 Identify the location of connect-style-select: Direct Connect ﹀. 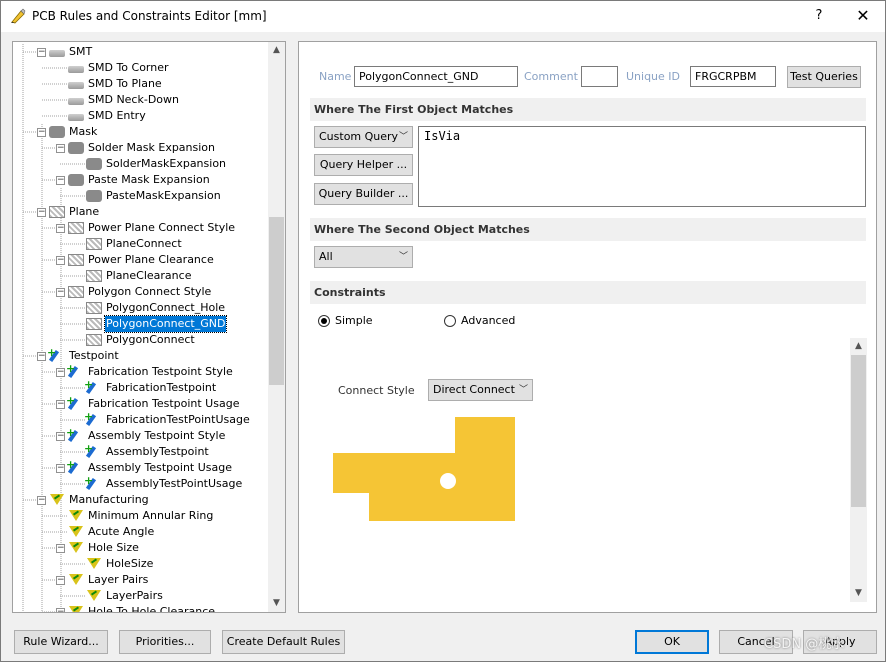
(480, 390).